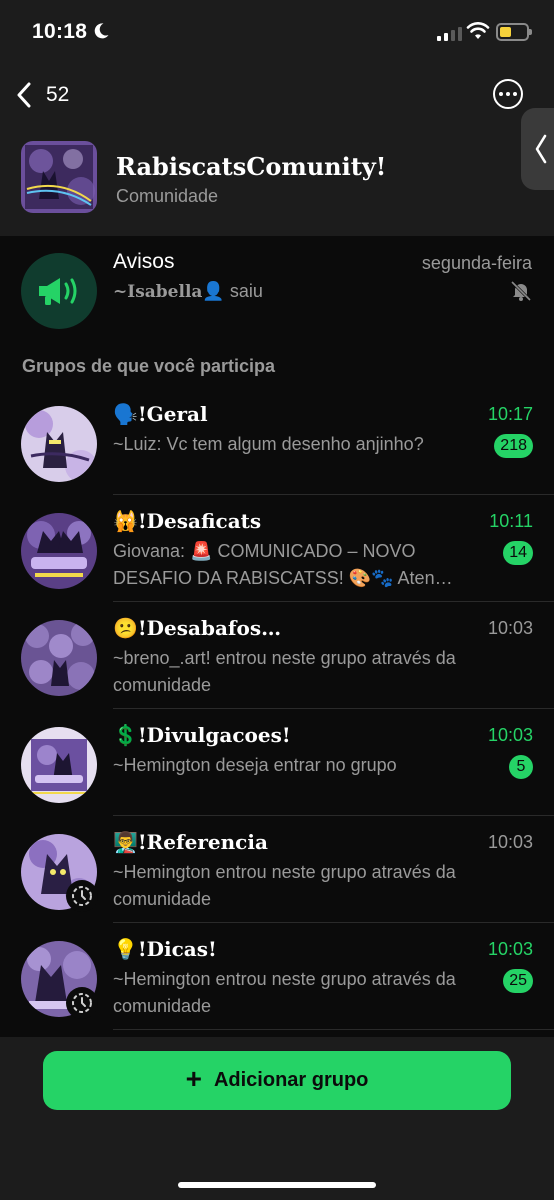  I want to click on unread-badge: 5, so click(521, 767).